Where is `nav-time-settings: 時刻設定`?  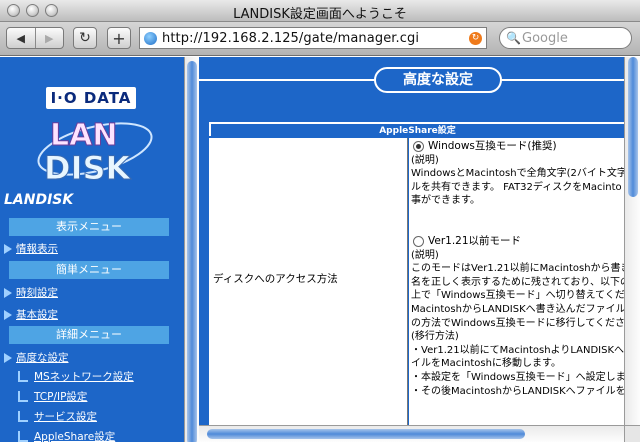 nav-time-settings: 時刻設定 is located at coordinates (31, 292).